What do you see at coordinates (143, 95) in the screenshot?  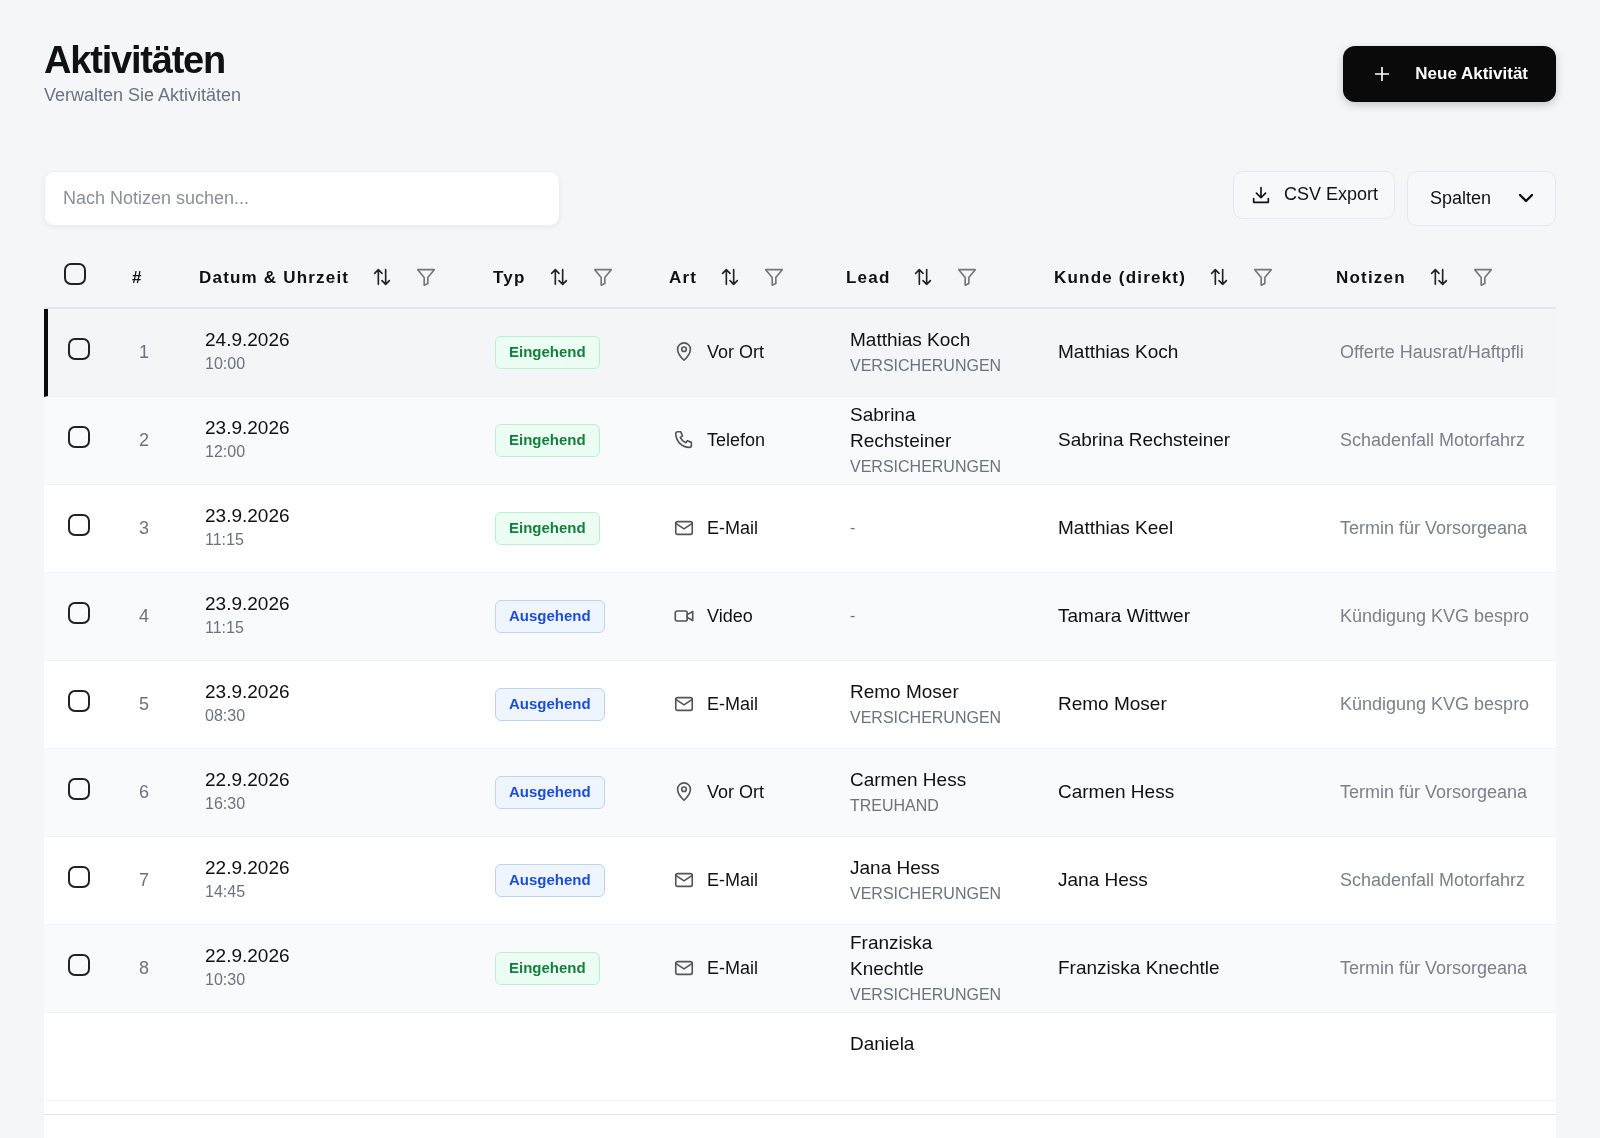 I see `page-subtitle: Verwalten Sie Aktivitäten` at bounding box center [143, 95].